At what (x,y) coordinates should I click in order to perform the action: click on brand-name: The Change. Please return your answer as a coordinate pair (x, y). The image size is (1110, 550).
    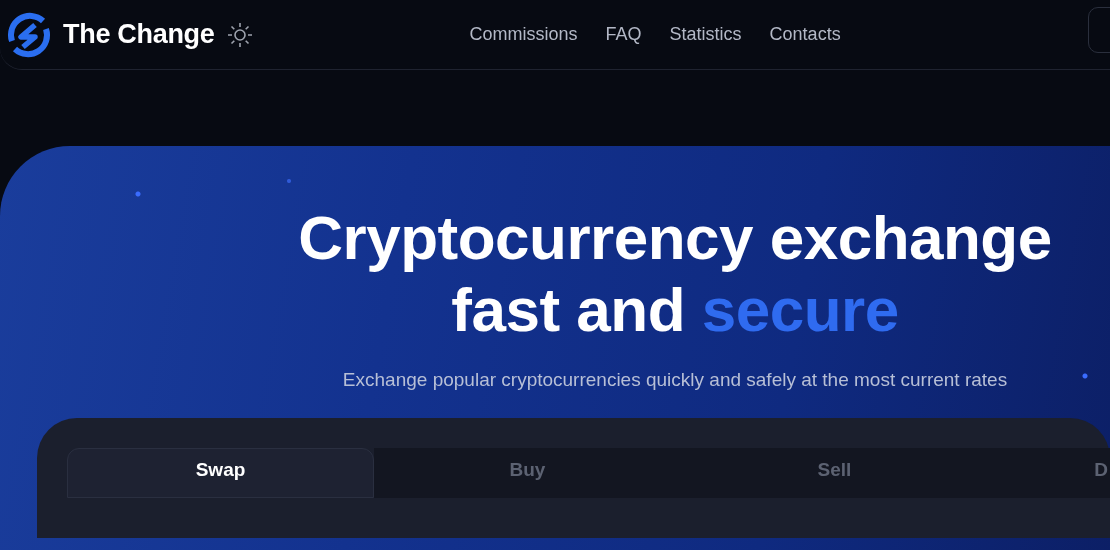
    Looking at the image, I should click on (139, 34).